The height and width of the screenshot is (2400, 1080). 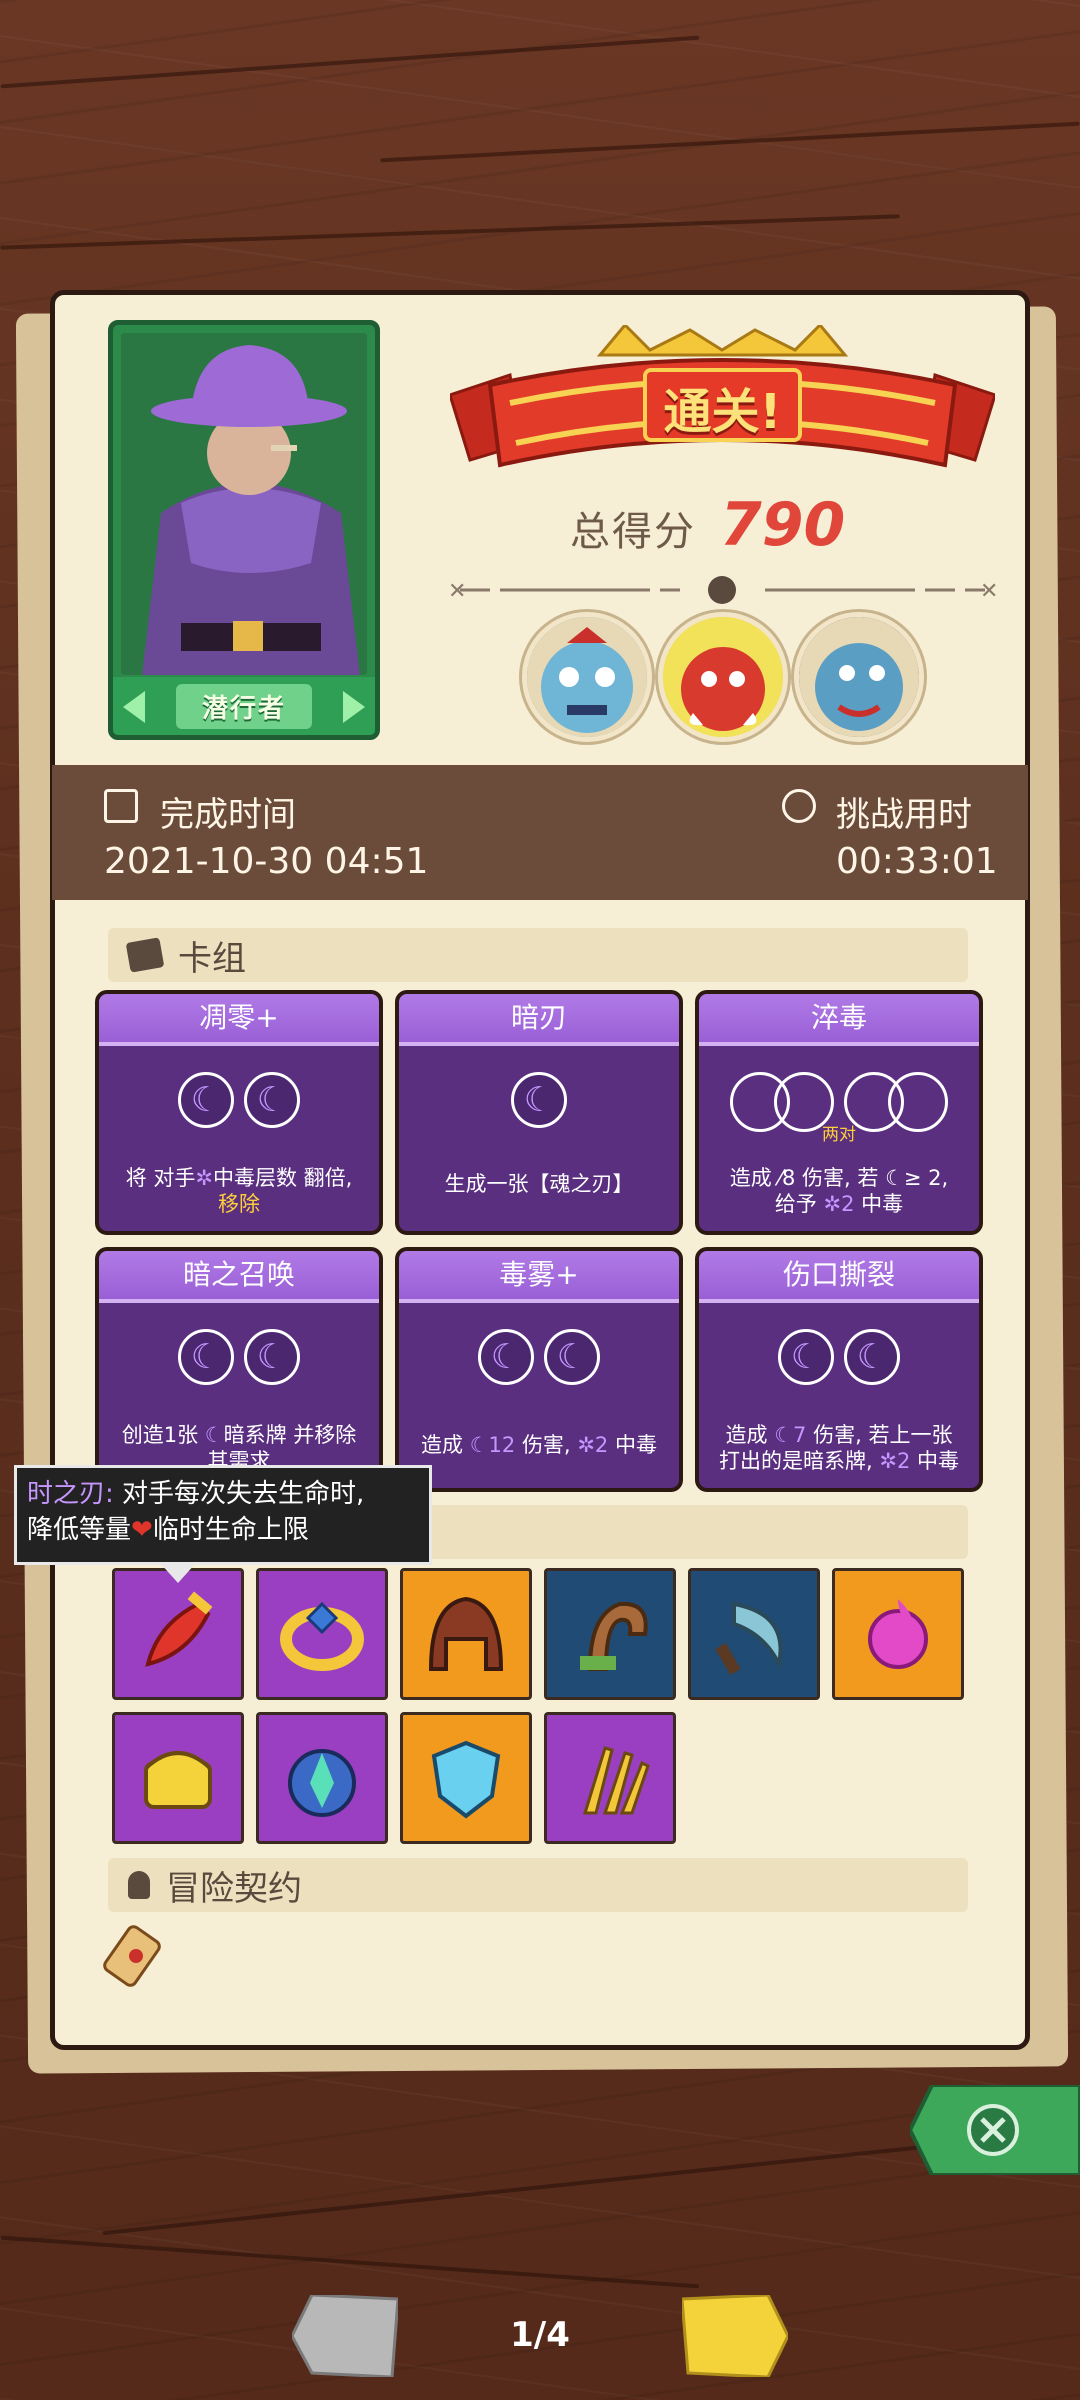 I want to click on relic-blue-shield, so click(x=466, y=1778).